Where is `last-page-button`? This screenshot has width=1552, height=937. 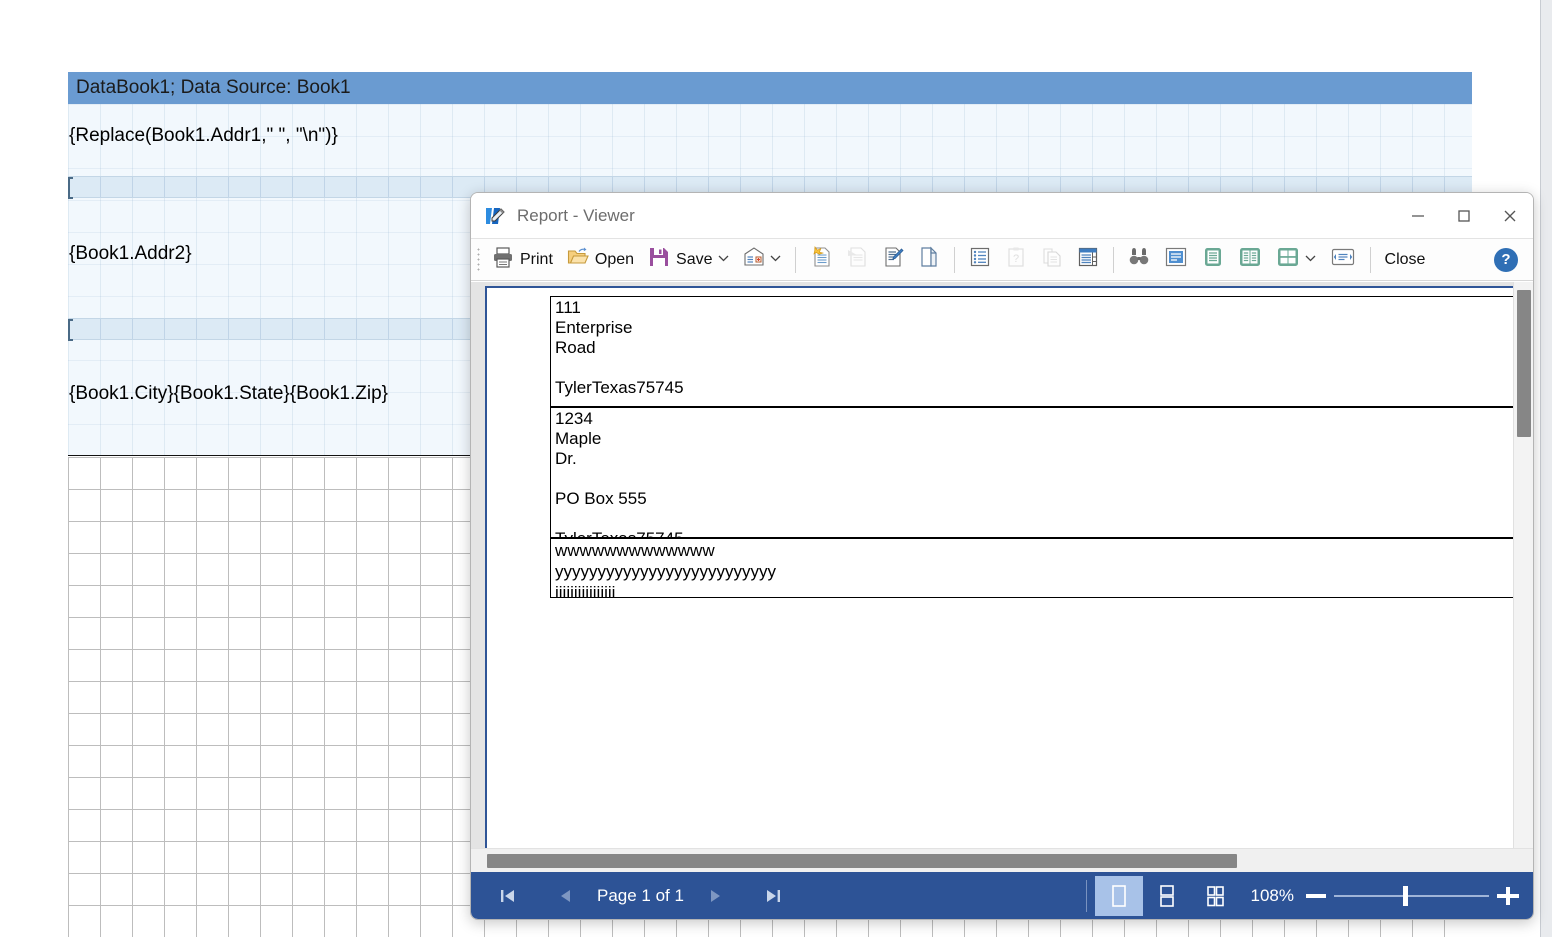 last-page-button is located at coordinates (773, 896).